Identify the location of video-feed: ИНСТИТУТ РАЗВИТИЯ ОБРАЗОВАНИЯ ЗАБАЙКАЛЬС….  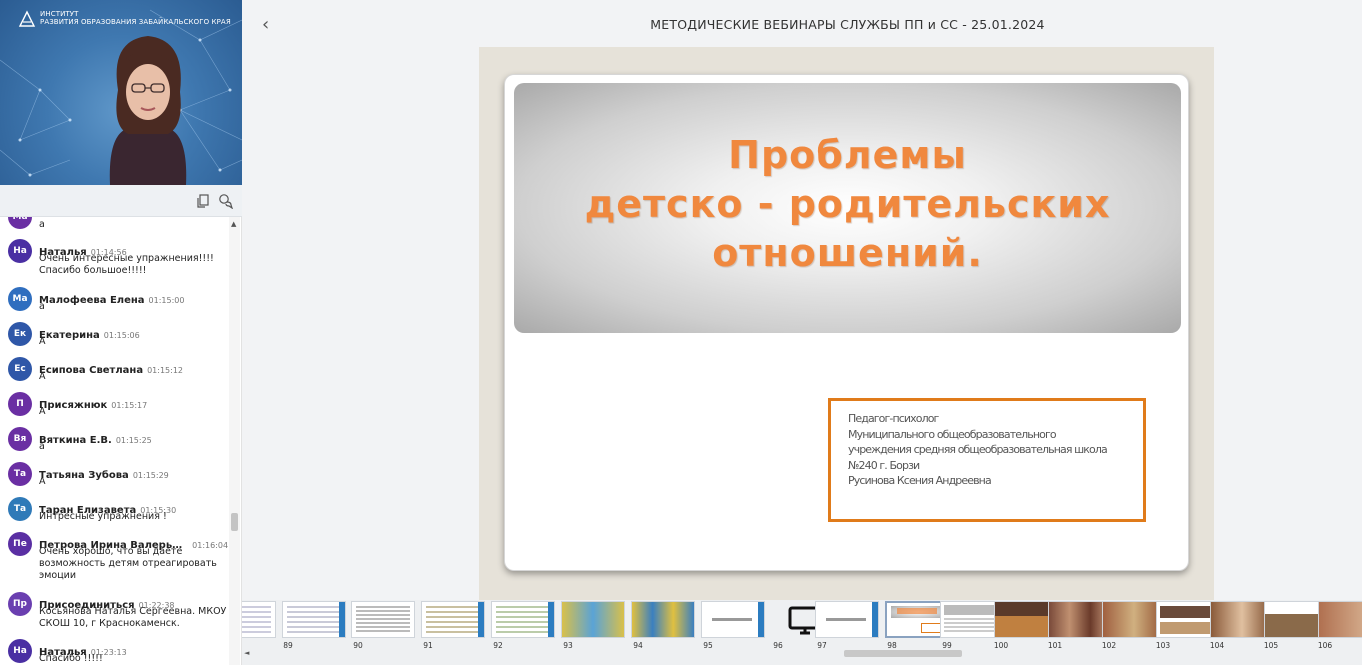
(121, 92).